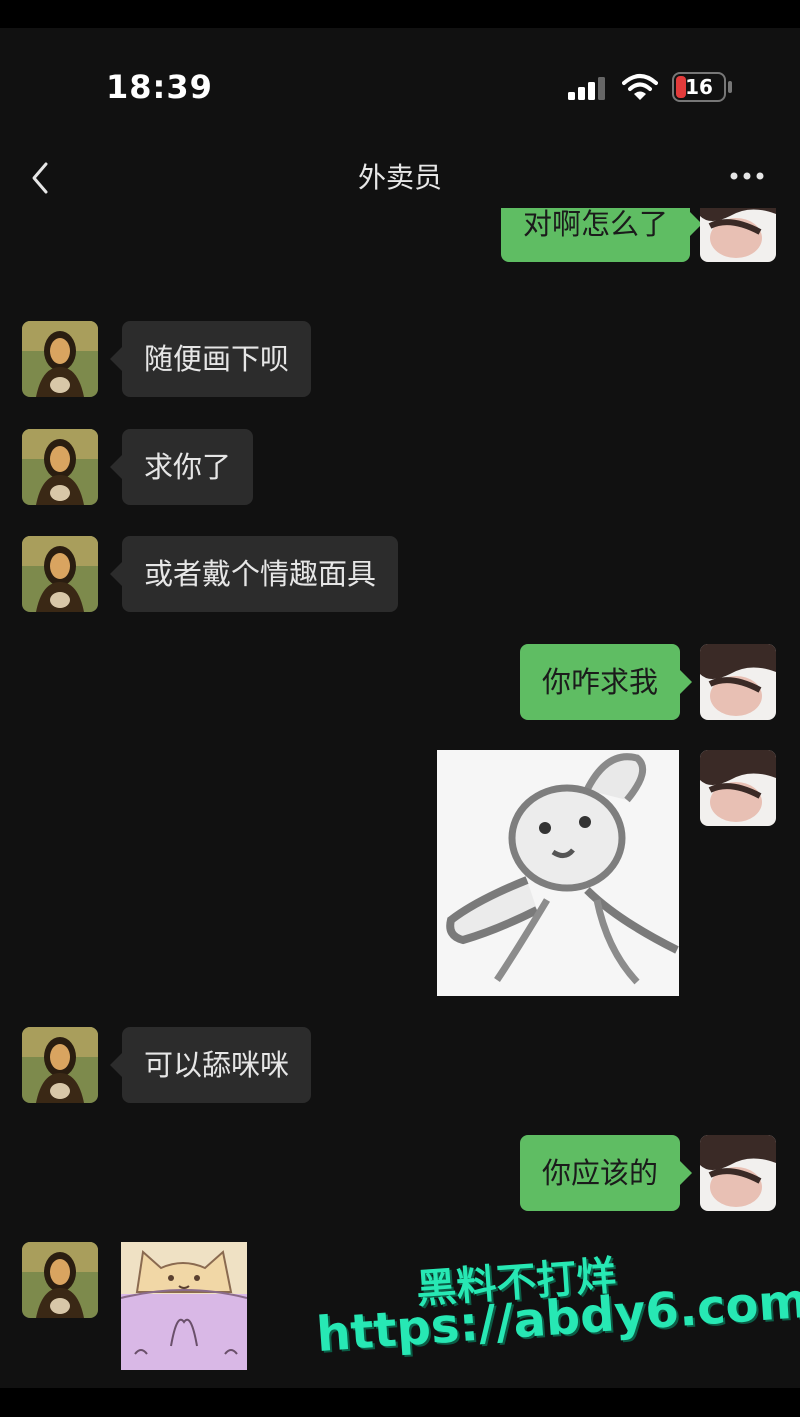 The width and height of the screenshot is (800, 1417). I want to click on message-bubble-incoming: 随便画下呗, so click(210, 359).